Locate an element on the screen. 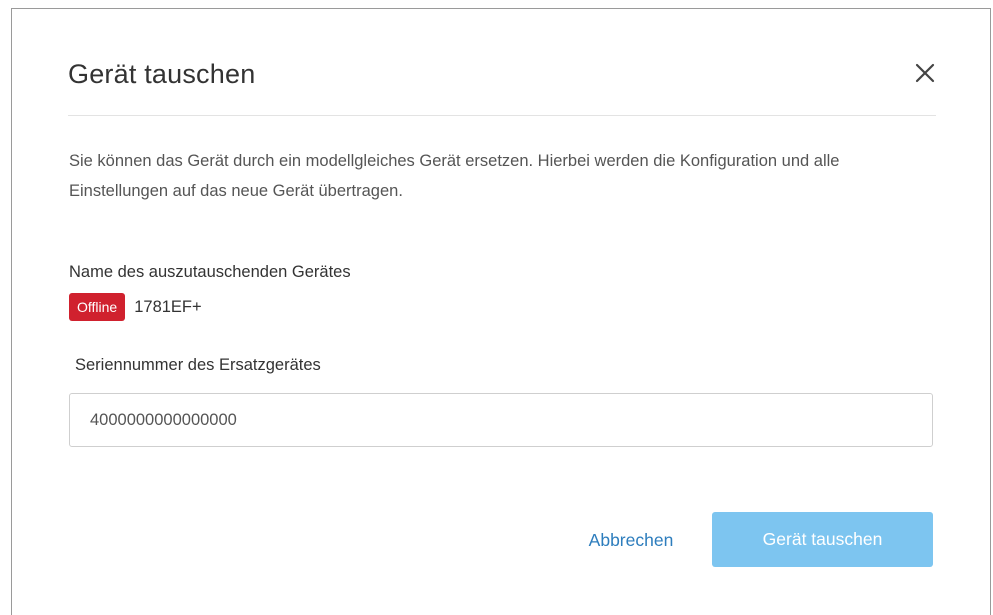  cancel-button: Abbrechen is located at coordinates (631, 540).